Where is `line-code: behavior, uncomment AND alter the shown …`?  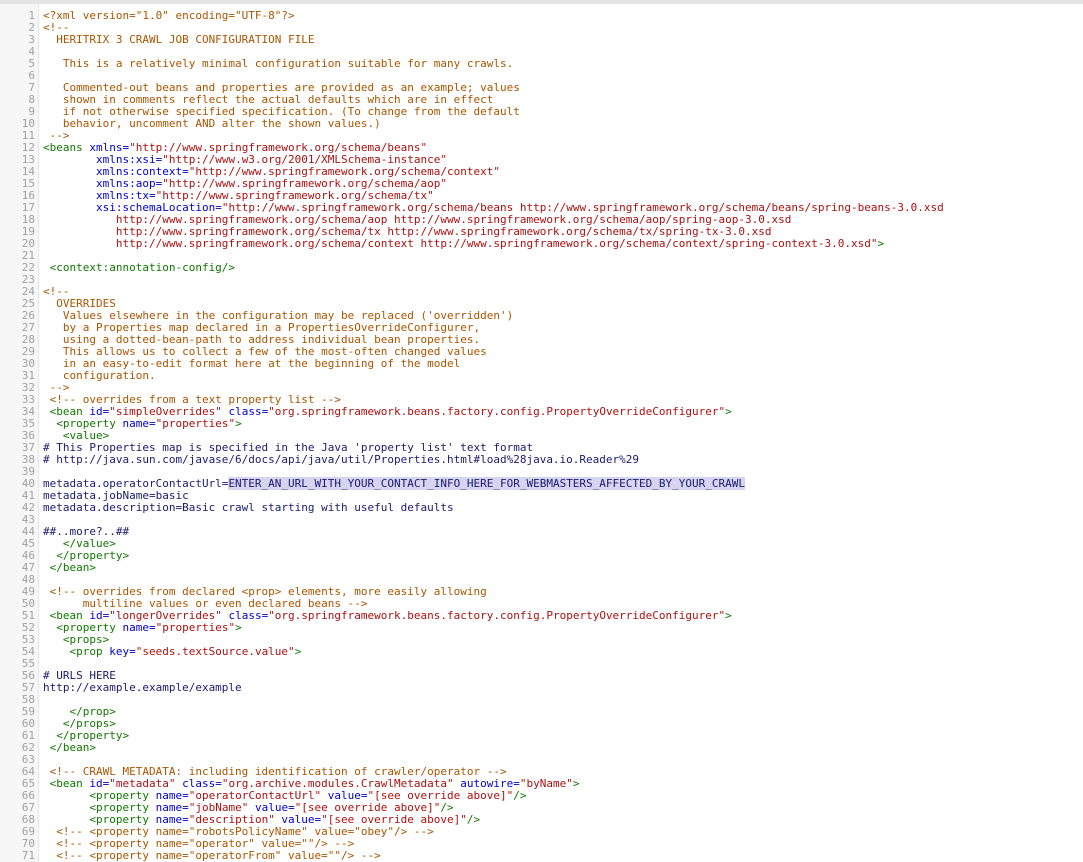 line-code: behavior, uncomment AND alter the shown … is located at coordinates (222, 124).